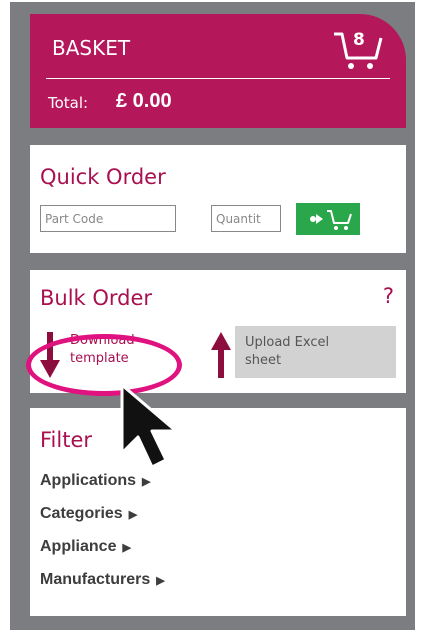 This screenshot has height=632, width=421. I want to click on bulk-order-title: Bulk Order, so click(96, 298).